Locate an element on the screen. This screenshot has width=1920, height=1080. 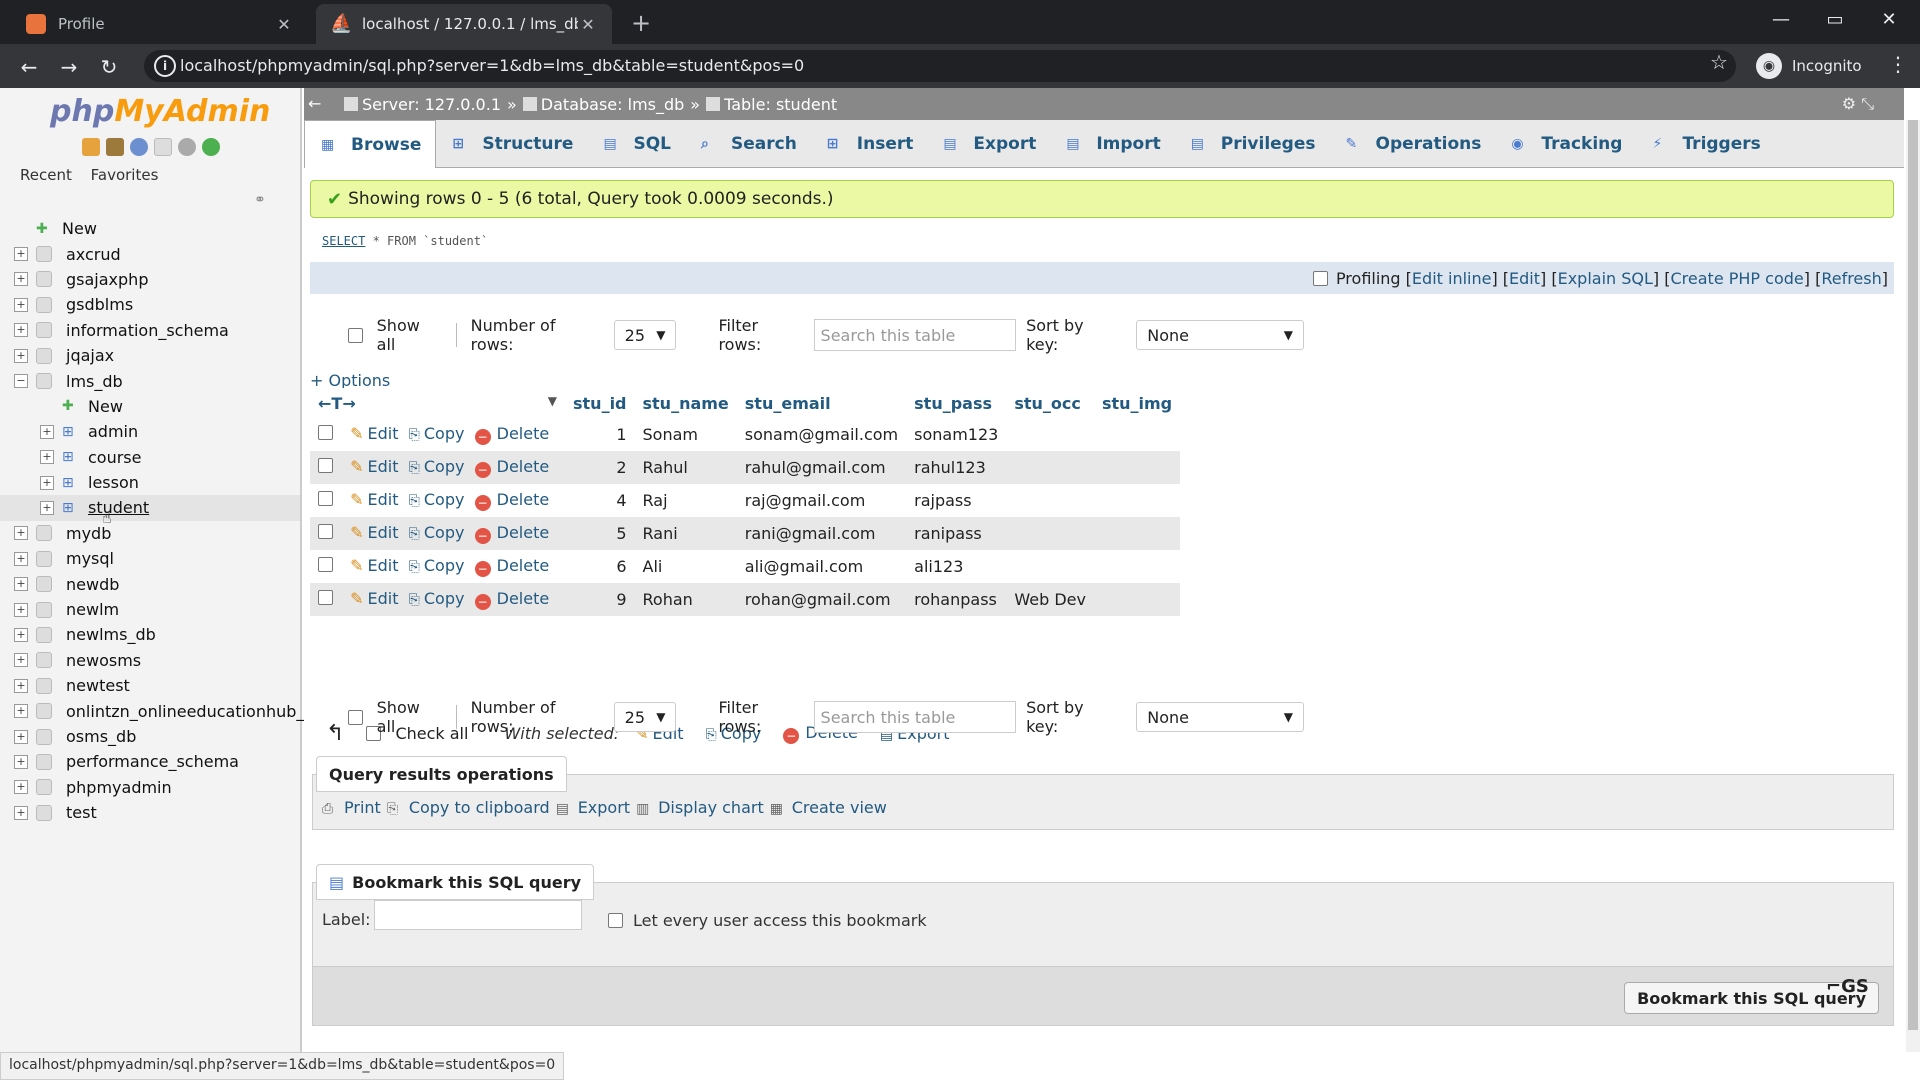
profiling-checkbox is located at coordinates (1320, 278).